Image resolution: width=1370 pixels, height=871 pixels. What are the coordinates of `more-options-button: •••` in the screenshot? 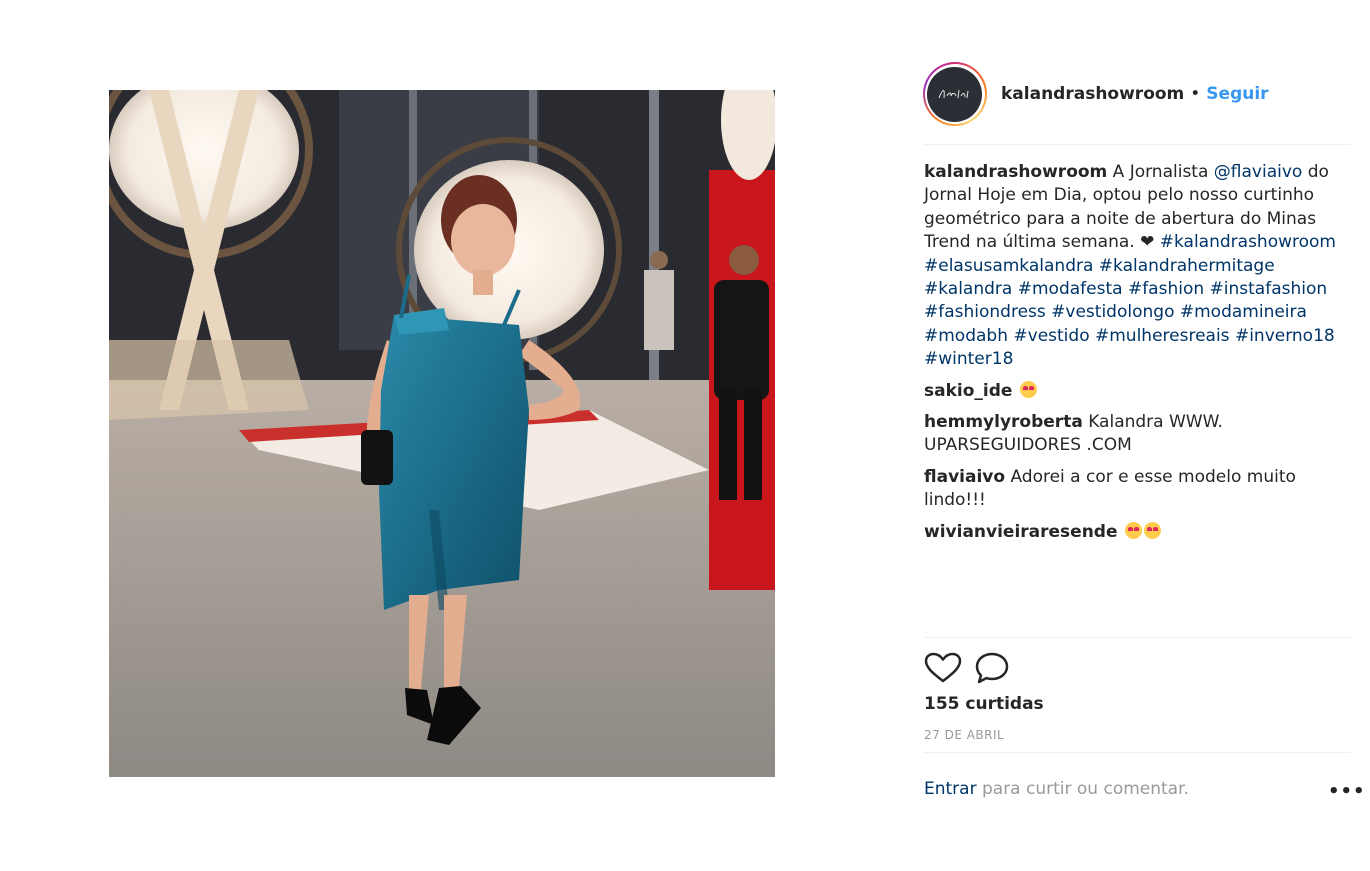 It's located at (1347, 791).